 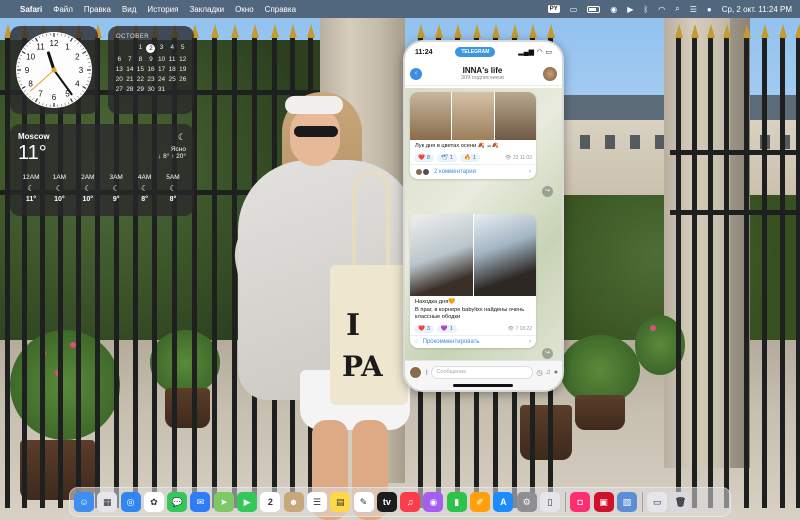 I want to click on wifi-icon: ◠, so click(x=661, y=9).